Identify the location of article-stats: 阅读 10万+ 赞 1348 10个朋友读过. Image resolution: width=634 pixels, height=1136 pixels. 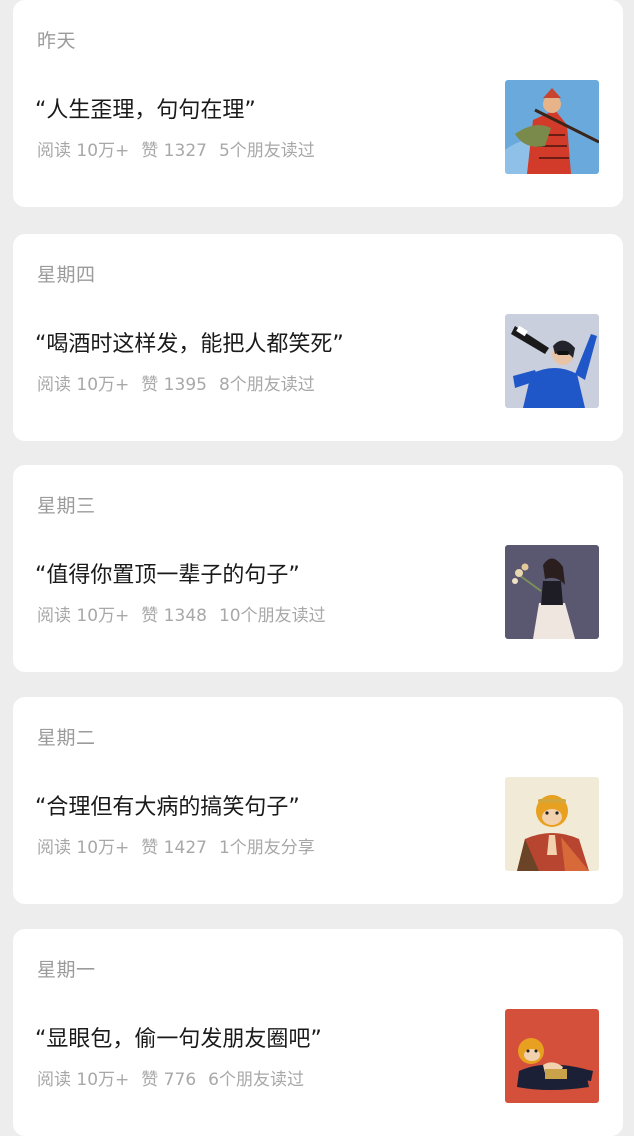
(181, 613).